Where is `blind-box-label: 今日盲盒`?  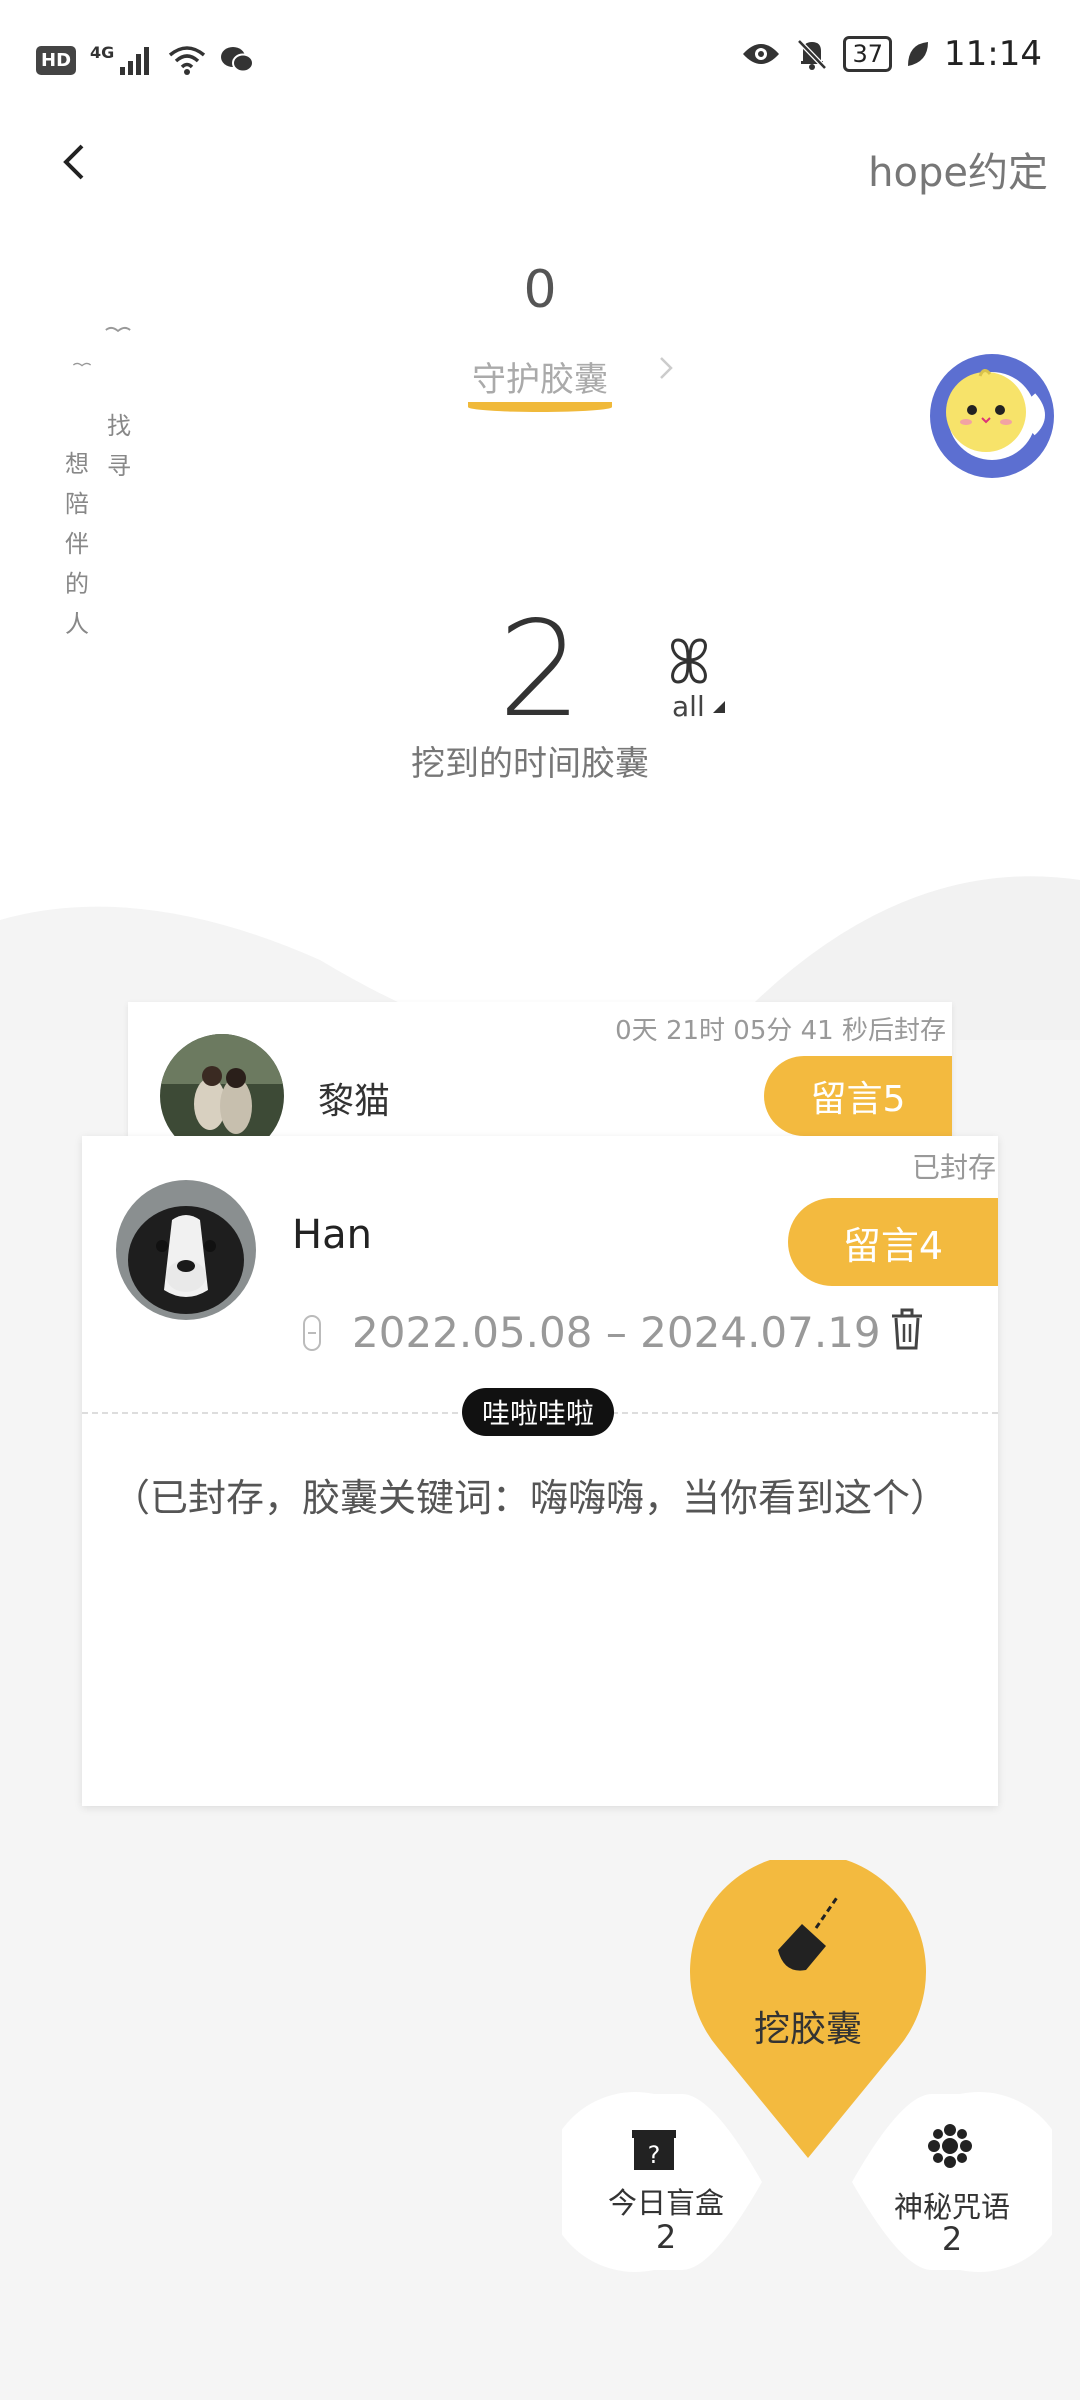
blind-box-label: 今日盲盒 is located at coordinates (665, 2203).